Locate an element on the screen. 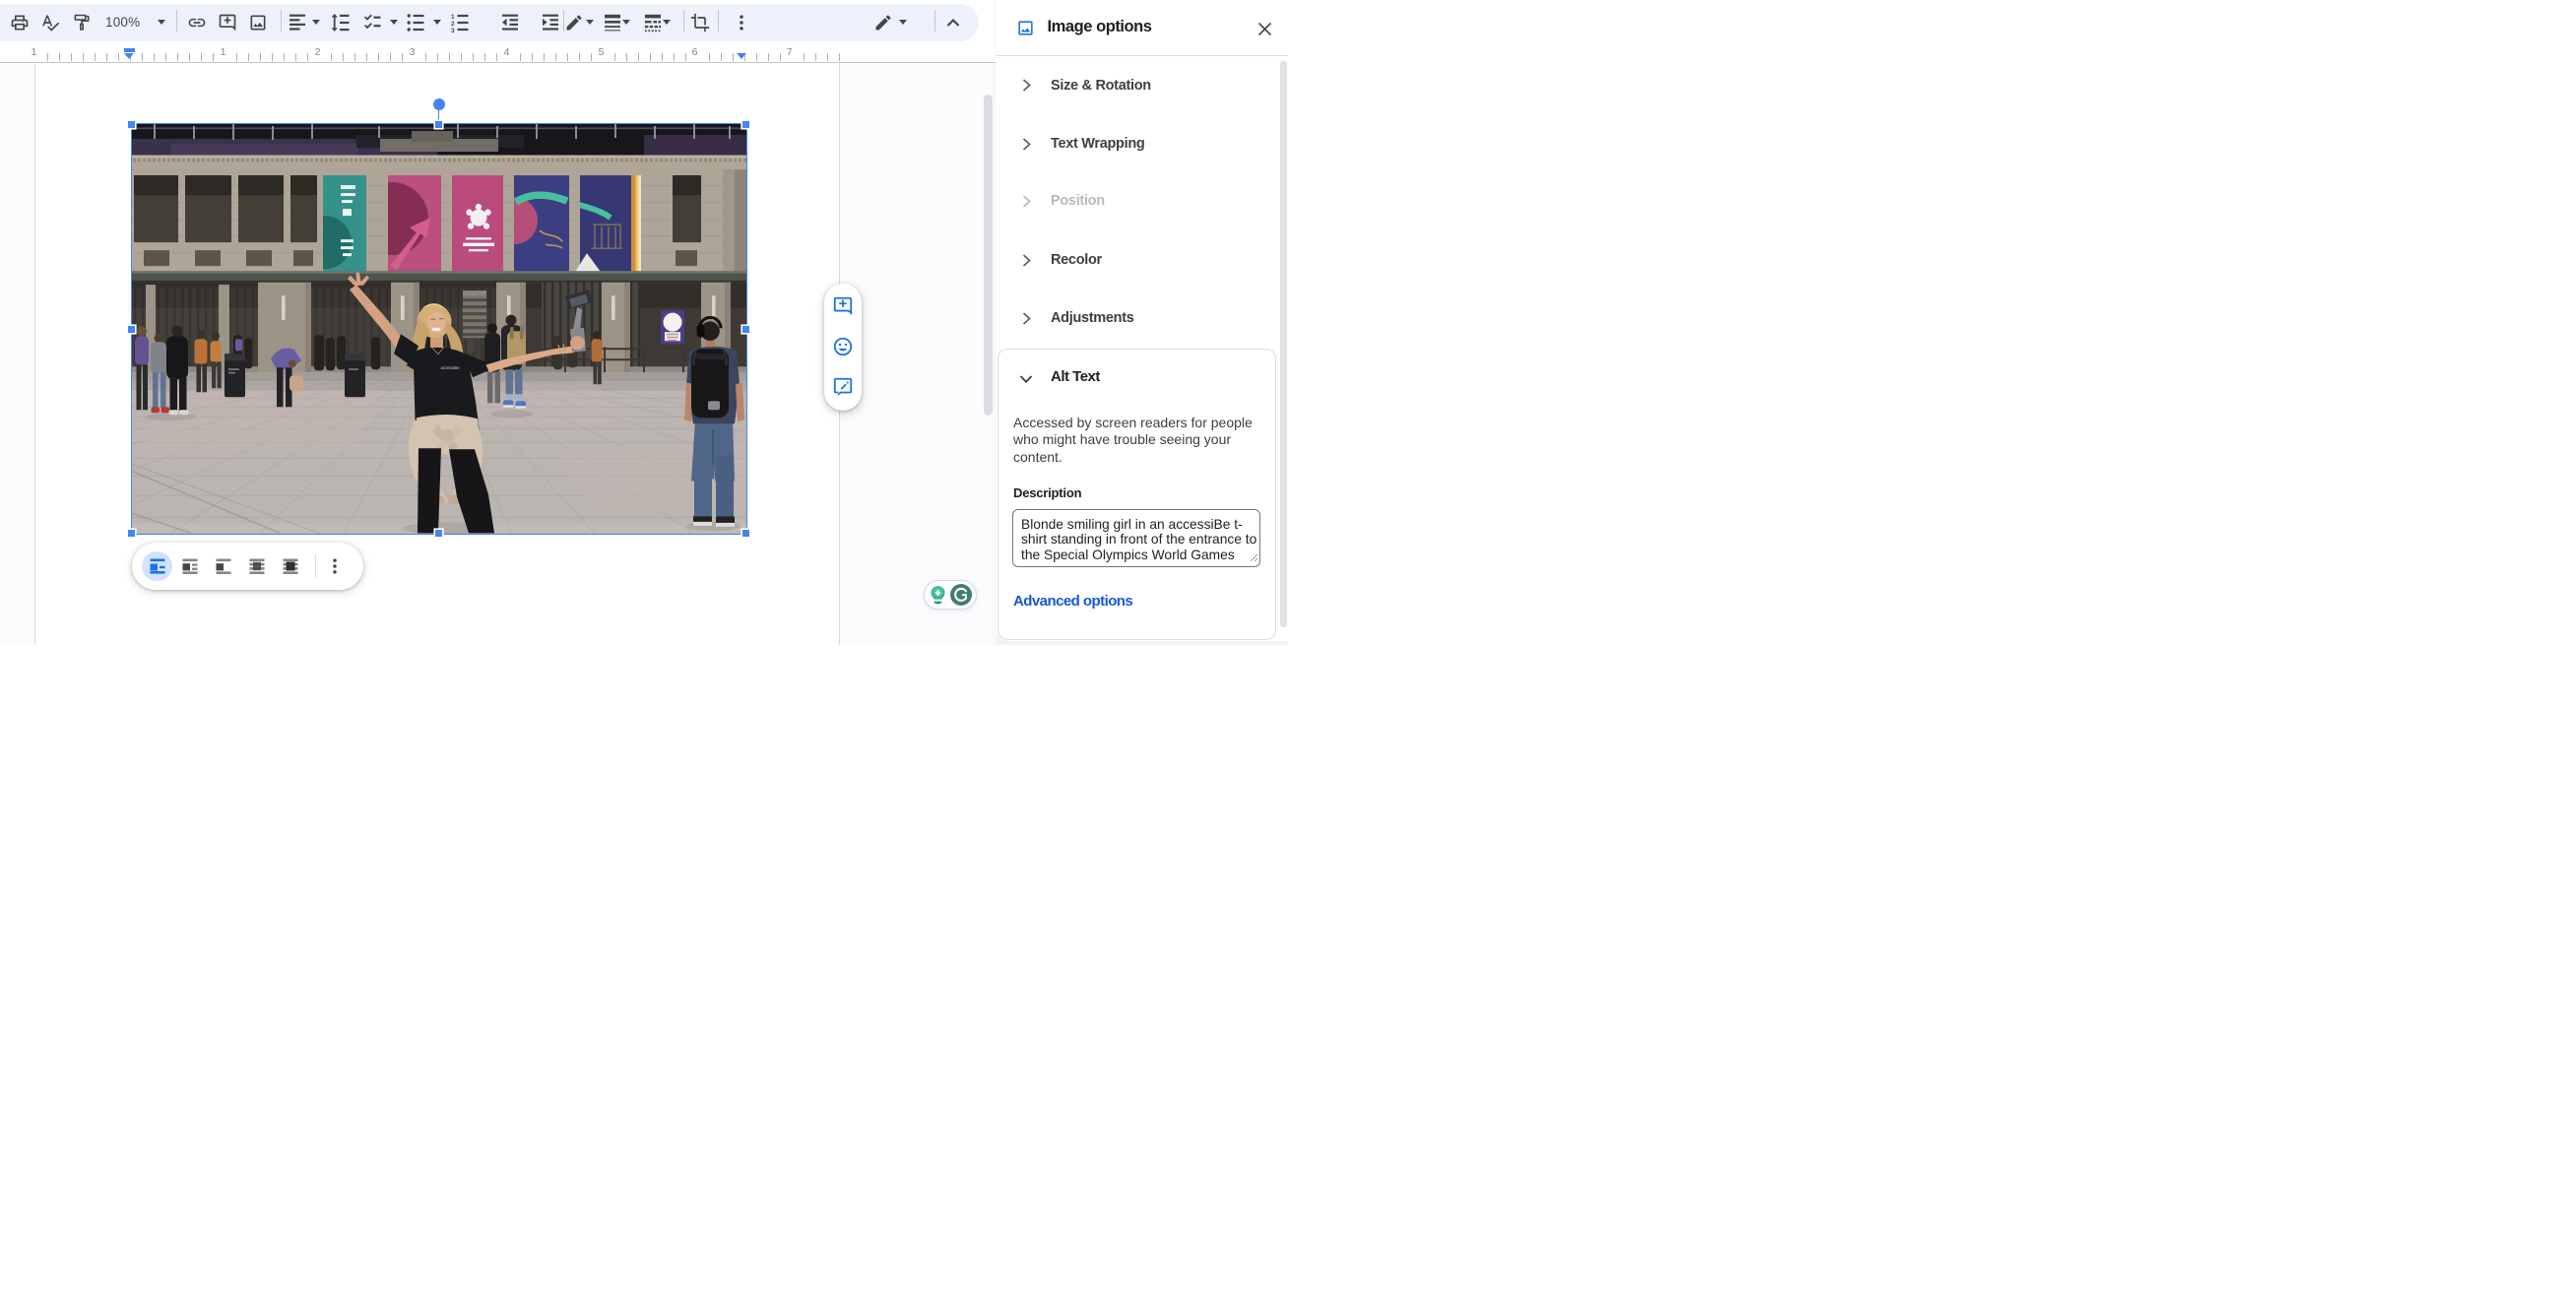  svg-text: 3 is located at coordinates (453, 30).